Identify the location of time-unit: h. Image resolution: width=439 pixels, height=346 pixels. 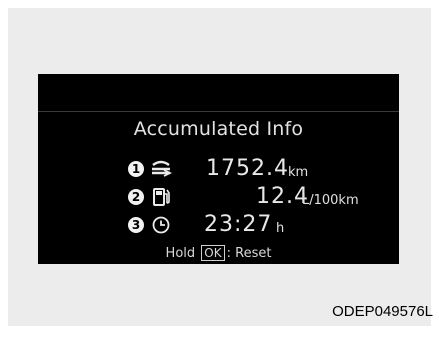
(280, 228).